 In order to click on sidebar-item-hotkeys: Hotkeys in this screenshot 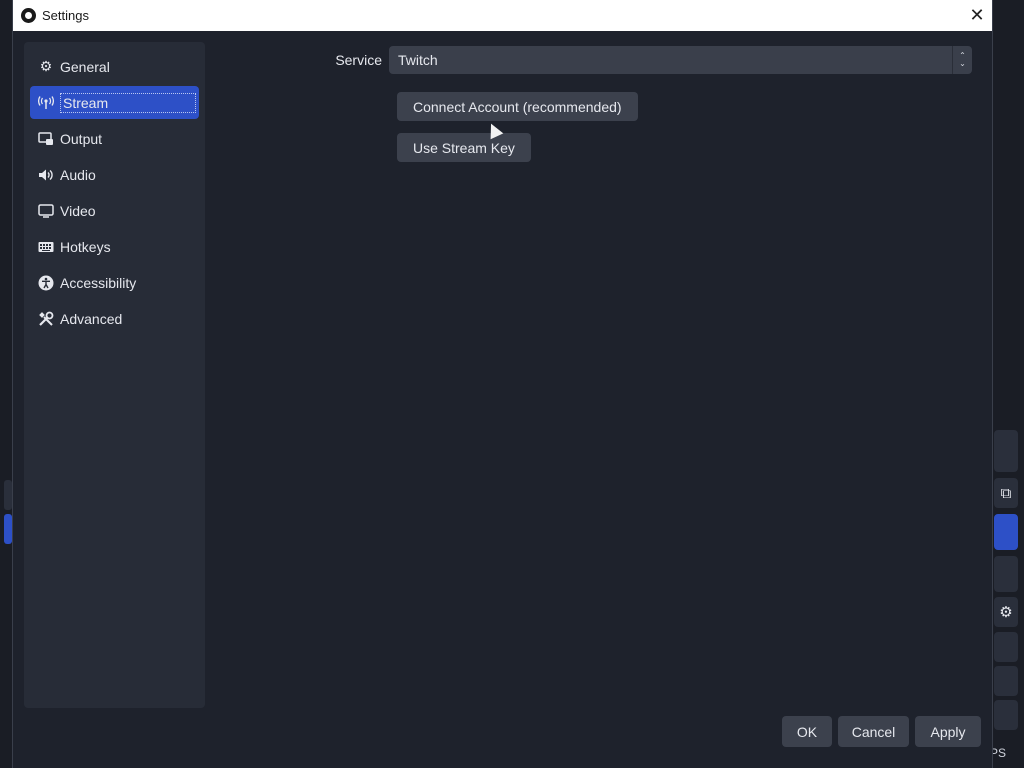, I will do `click(114, 246)`.